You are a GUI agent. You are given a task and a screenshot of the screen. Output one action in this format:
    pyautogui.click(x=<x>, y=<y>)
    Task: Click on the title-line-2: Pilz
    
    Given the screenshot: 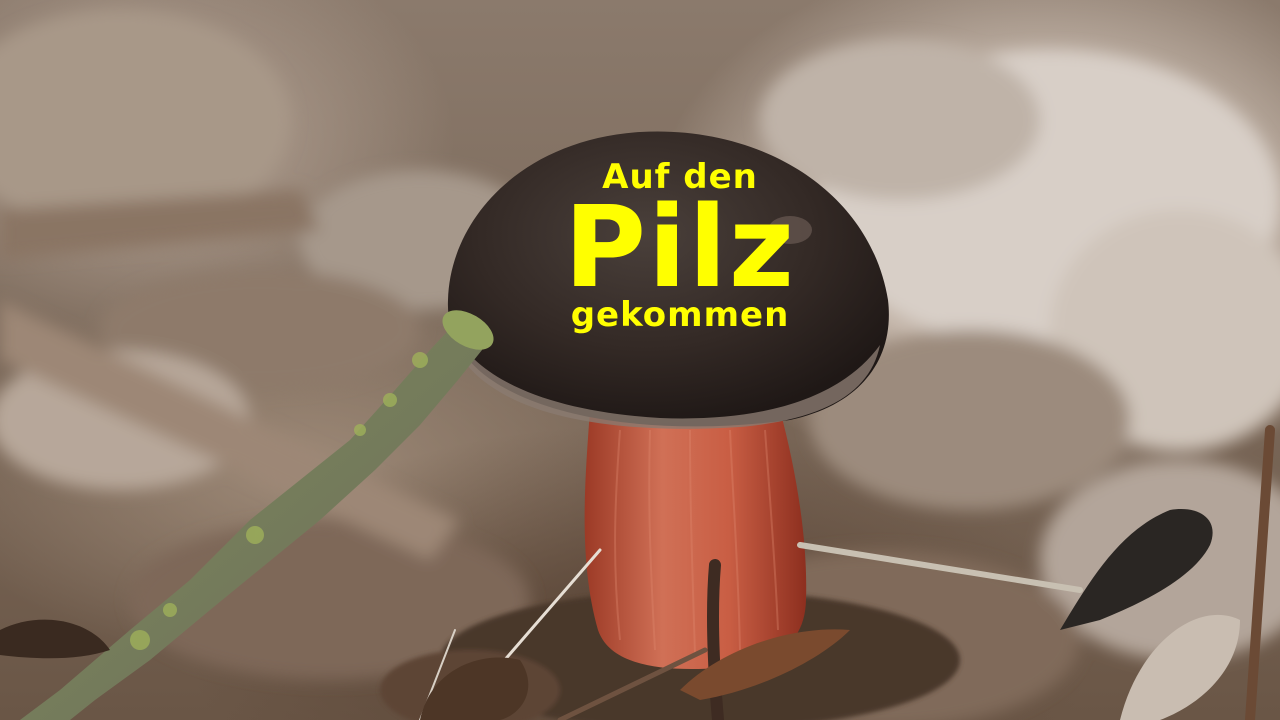 What is the action you would take?
    pyautogui.click(x=680, y=248)
    